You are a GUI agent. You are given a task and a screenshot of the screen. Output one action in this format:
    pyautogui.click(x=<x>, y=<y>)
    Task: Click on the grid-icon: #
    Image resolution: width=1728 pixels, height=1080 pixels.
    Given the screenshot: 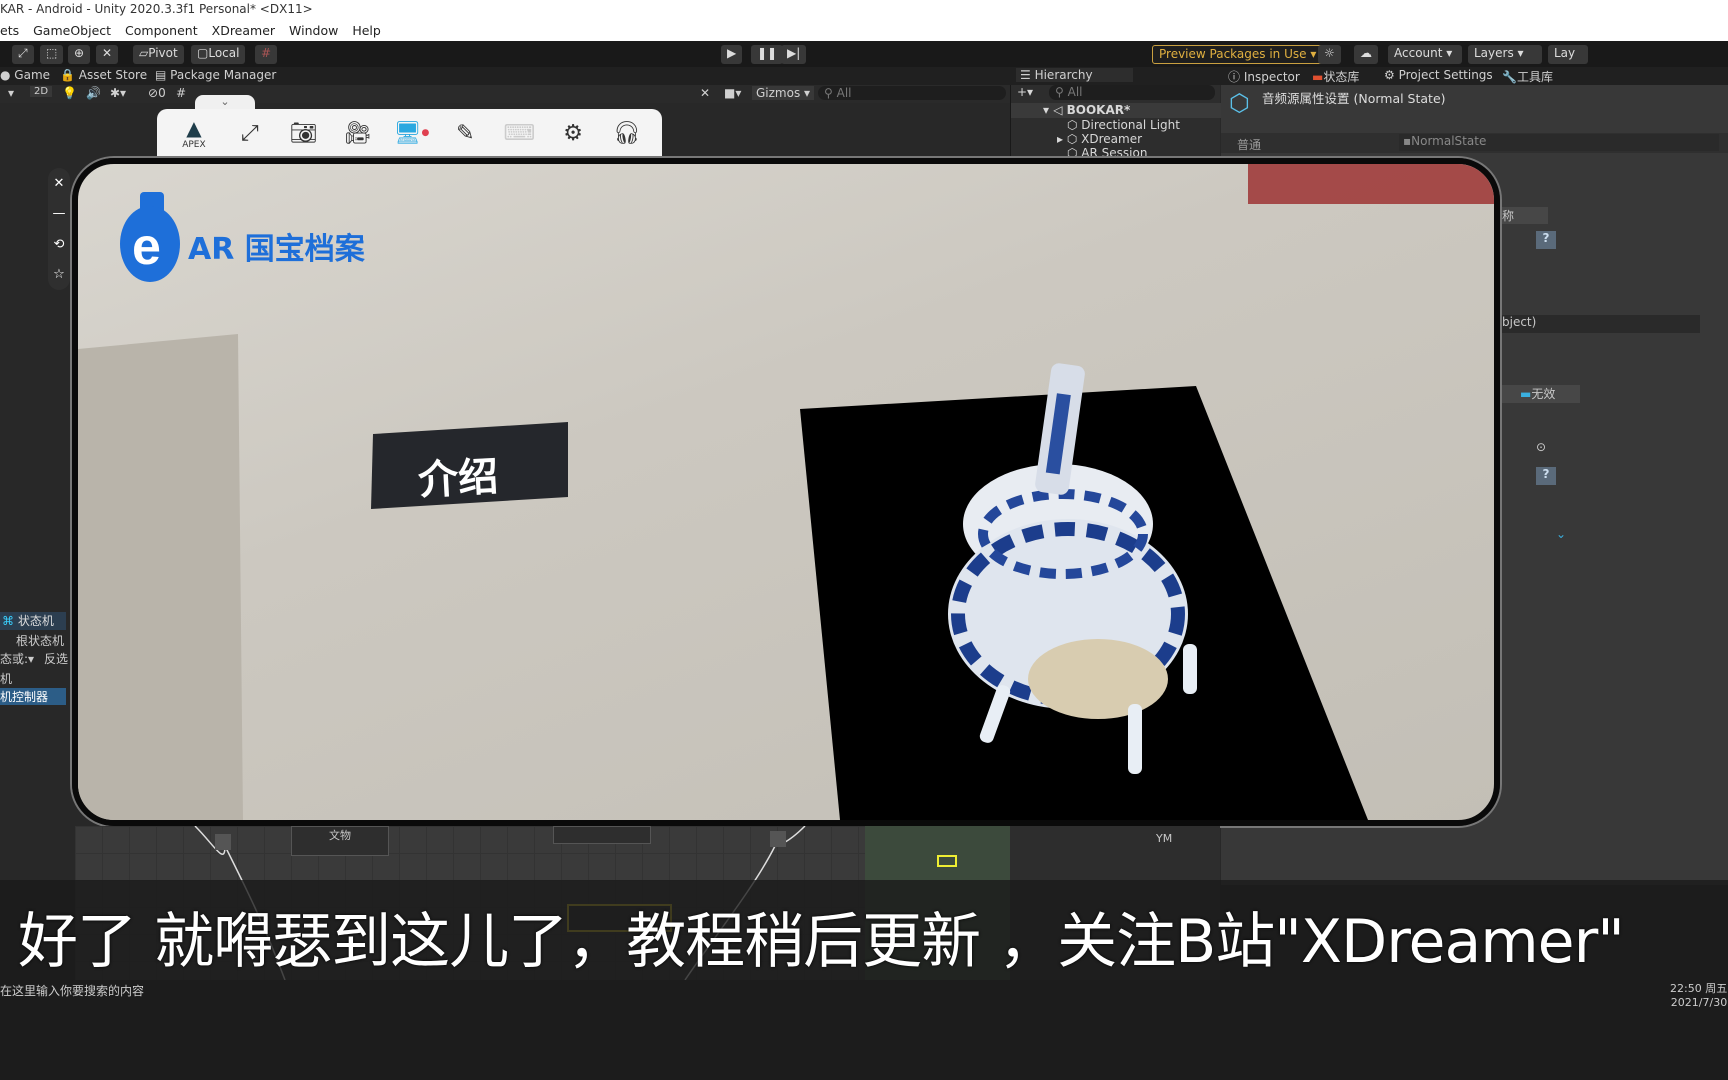 What is the action you would take?
    pyautogui.click(x=181, y=93)
    